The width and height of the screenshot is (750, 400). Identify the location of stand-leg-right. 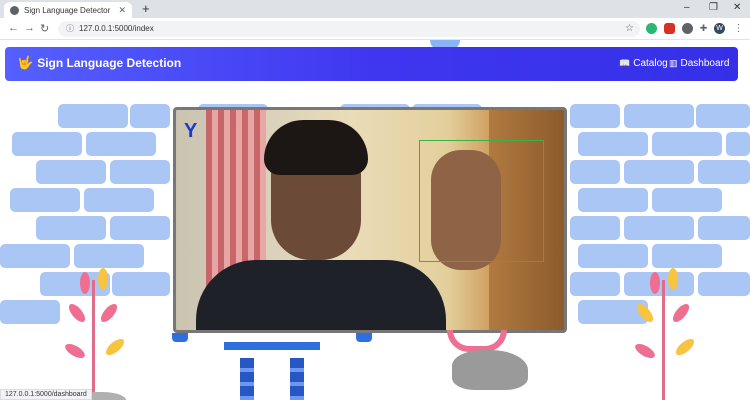
(297, 379).